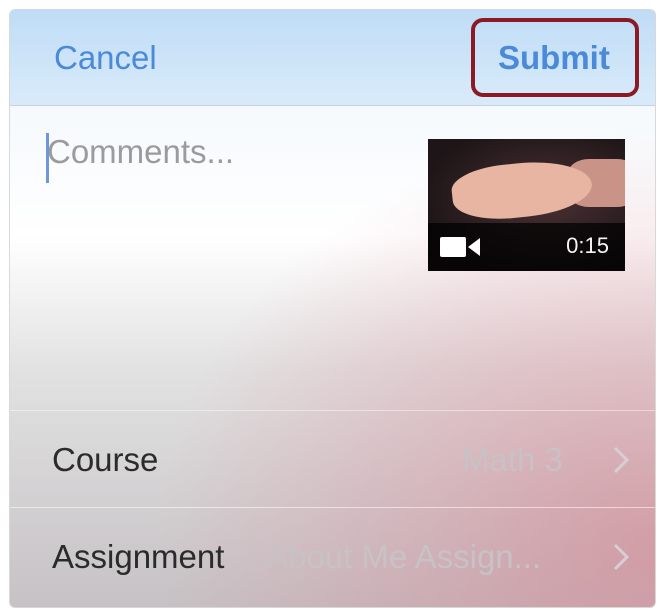  I want to click on video-thumbnail: 0:15, so click(526, 205).